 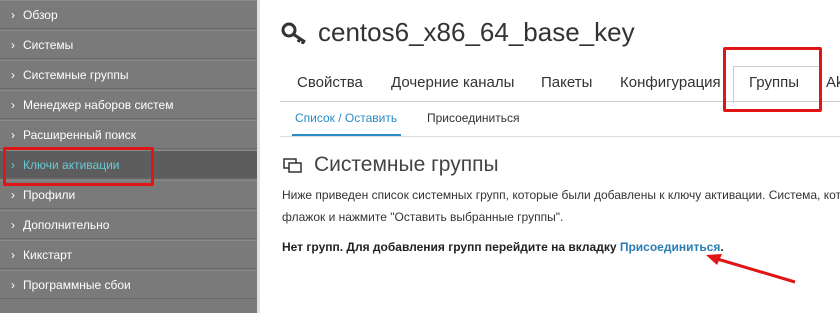 I want to click on sidebar-item-overview: › Обзор, so click(x=128, y=14).